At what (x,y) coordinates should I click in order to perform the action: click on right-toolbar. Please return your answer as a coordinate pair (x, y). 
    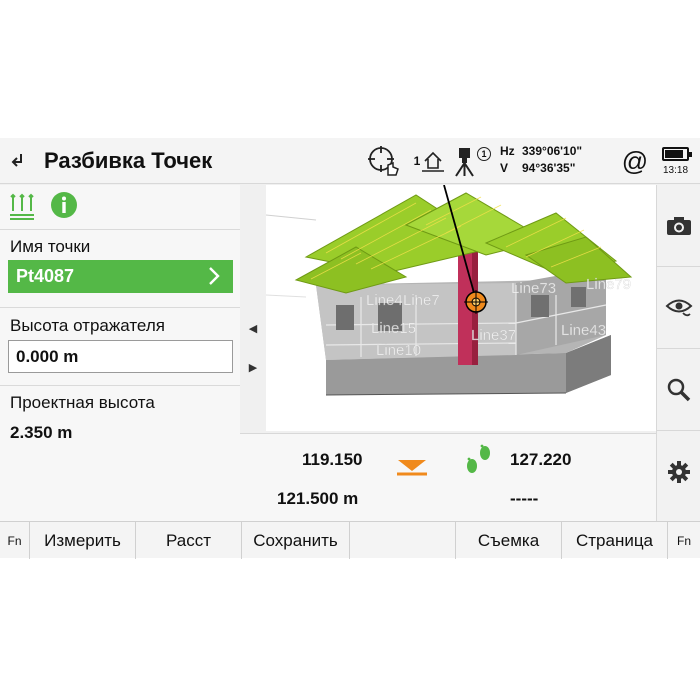
    Looking at the image, I should click on (678, 353).